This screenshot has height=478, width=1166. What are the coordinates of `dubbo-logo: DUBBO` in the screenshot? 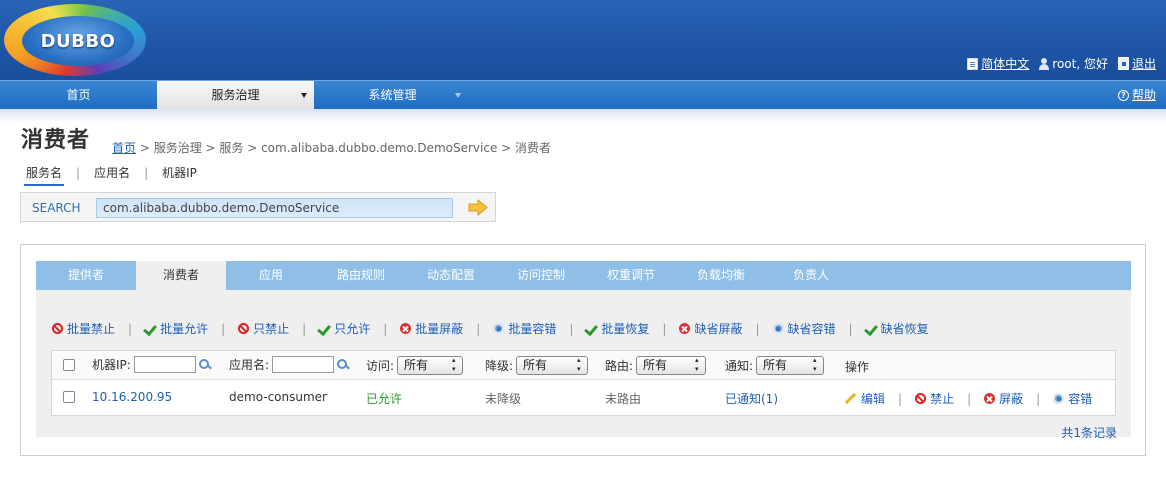 It's located at (75, 40).